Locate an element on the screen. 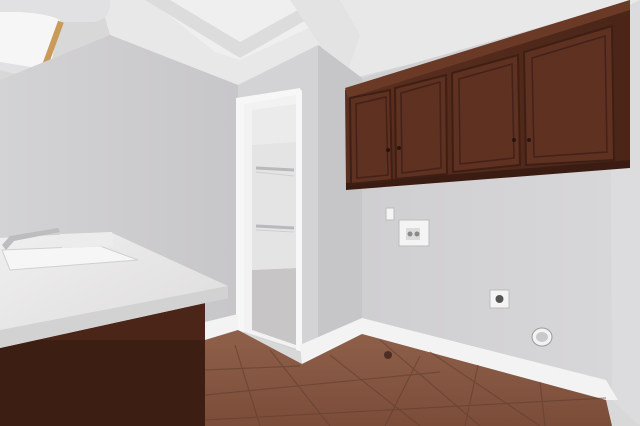  washer-hookup-box is located at coordinates (414, 233).